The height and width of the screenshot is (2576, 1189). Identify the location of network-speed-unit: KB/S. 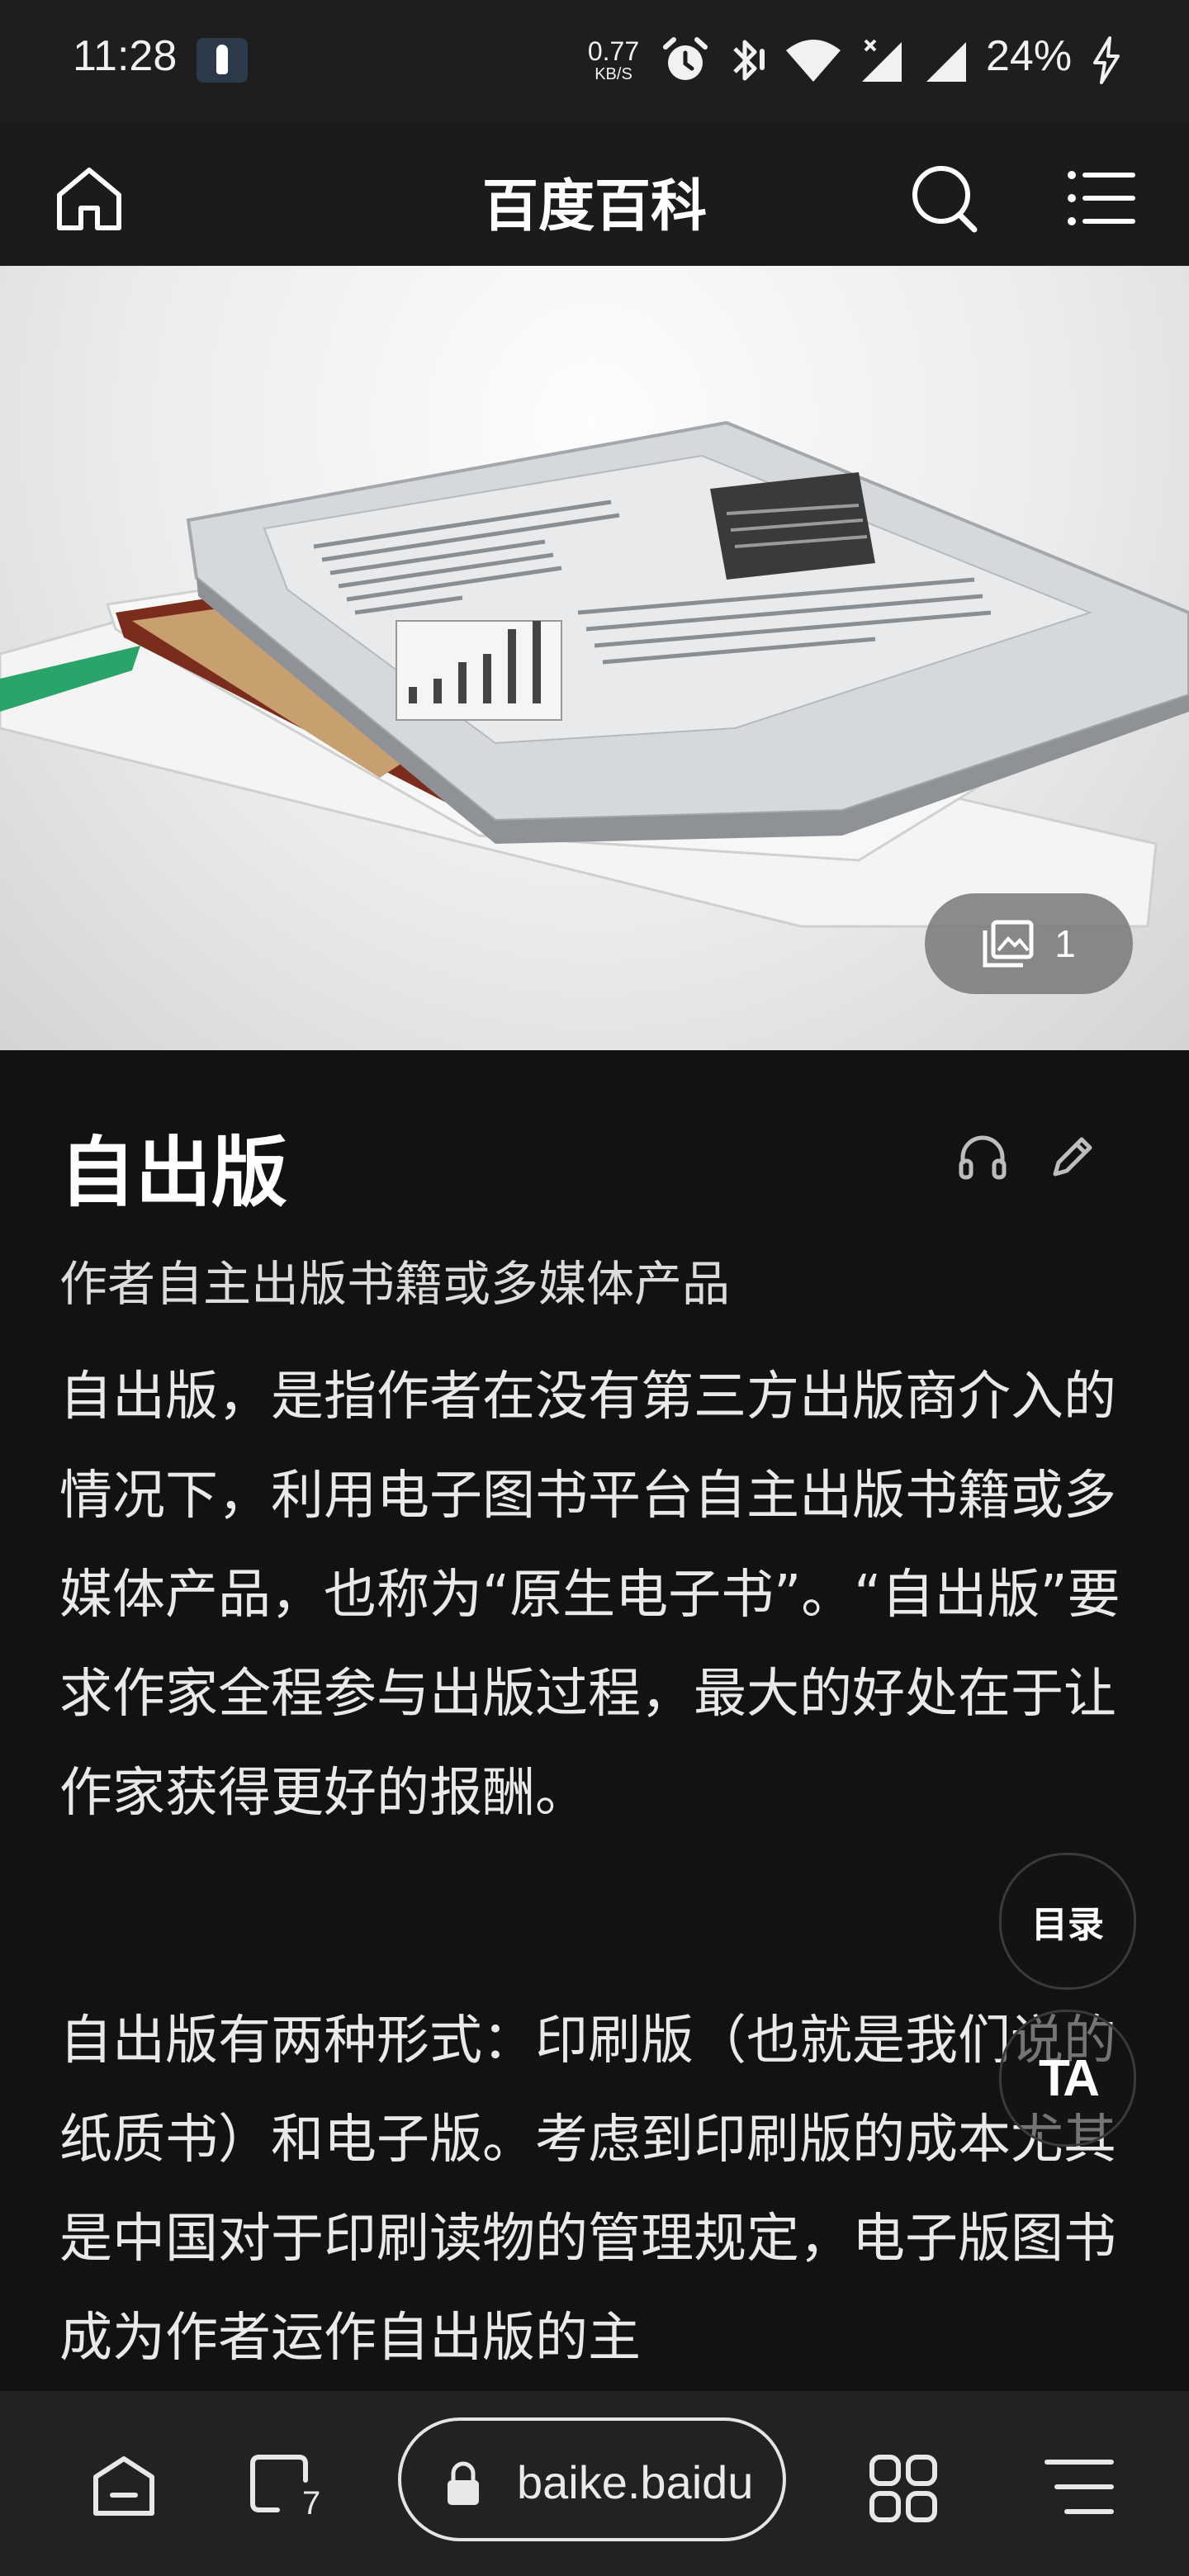
(613, 74).